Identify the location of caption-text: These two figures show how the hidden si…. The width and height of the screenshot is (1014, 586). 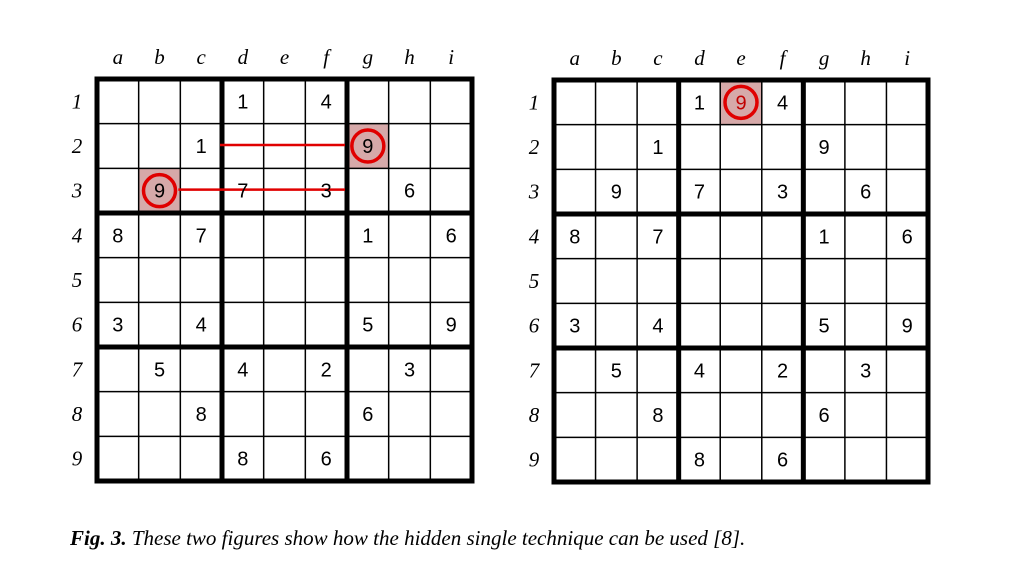
(436, 538).